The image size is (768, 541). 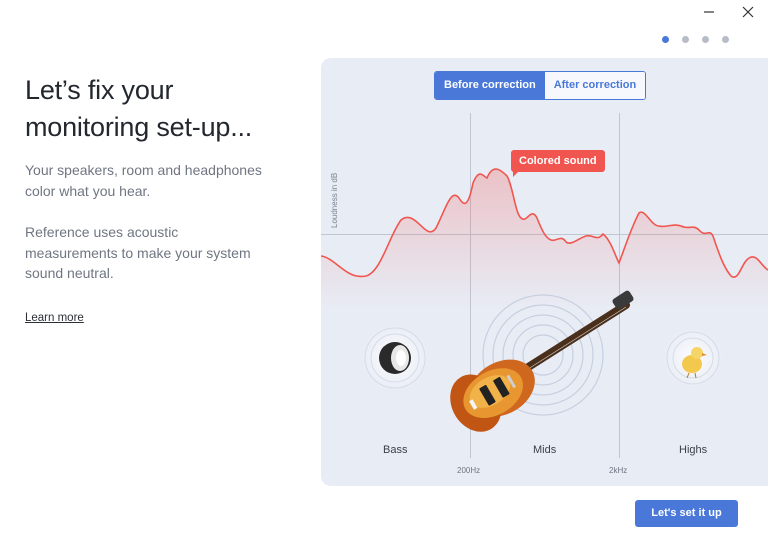 I want to click on title-line-1: Let’s fix your, so click(x=99, y=90).